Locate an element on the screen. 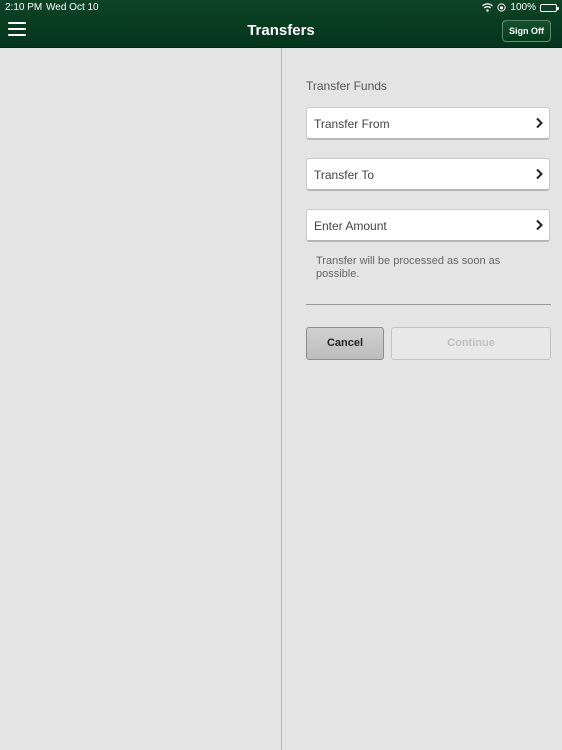  status-indicators: 100% is located at coordinates (520, 7).